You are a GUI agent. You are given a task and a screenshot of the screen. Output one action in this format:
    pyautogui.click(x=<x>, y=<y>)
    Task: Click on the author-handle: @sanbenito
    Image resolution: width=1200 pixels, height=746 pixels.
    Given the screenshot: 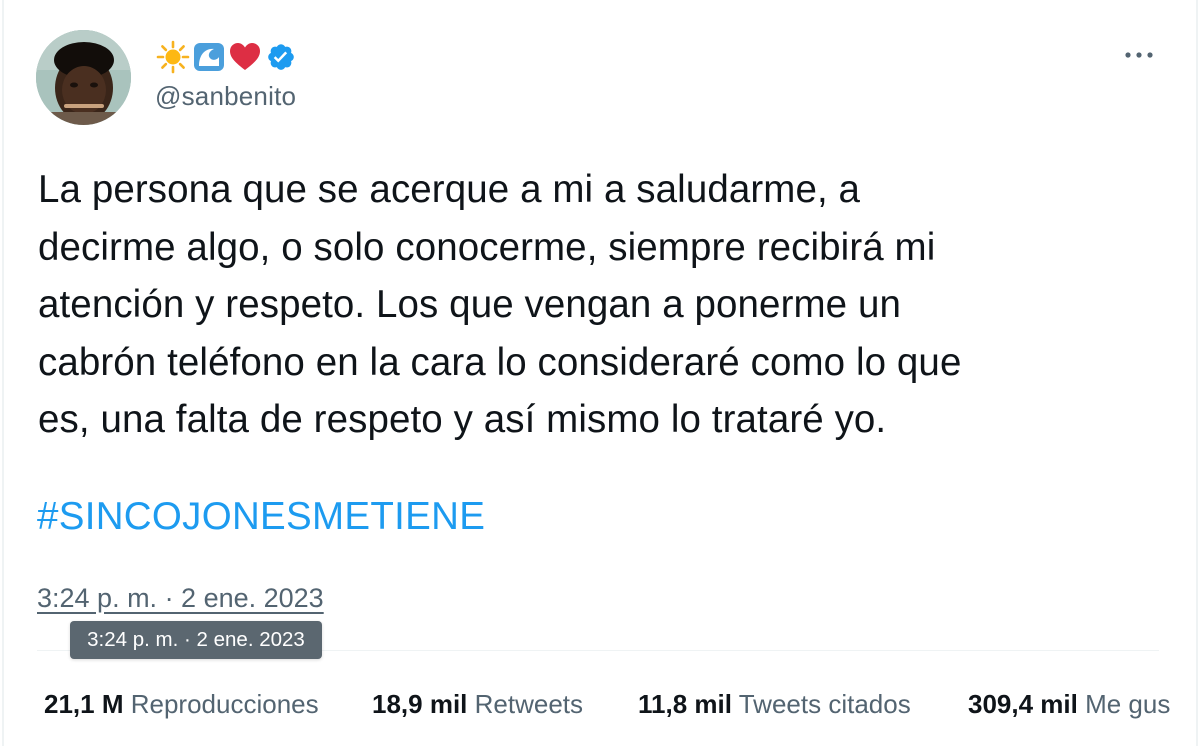 What is the action you would take?
    pyautogui.click(x=225, y=96)
    